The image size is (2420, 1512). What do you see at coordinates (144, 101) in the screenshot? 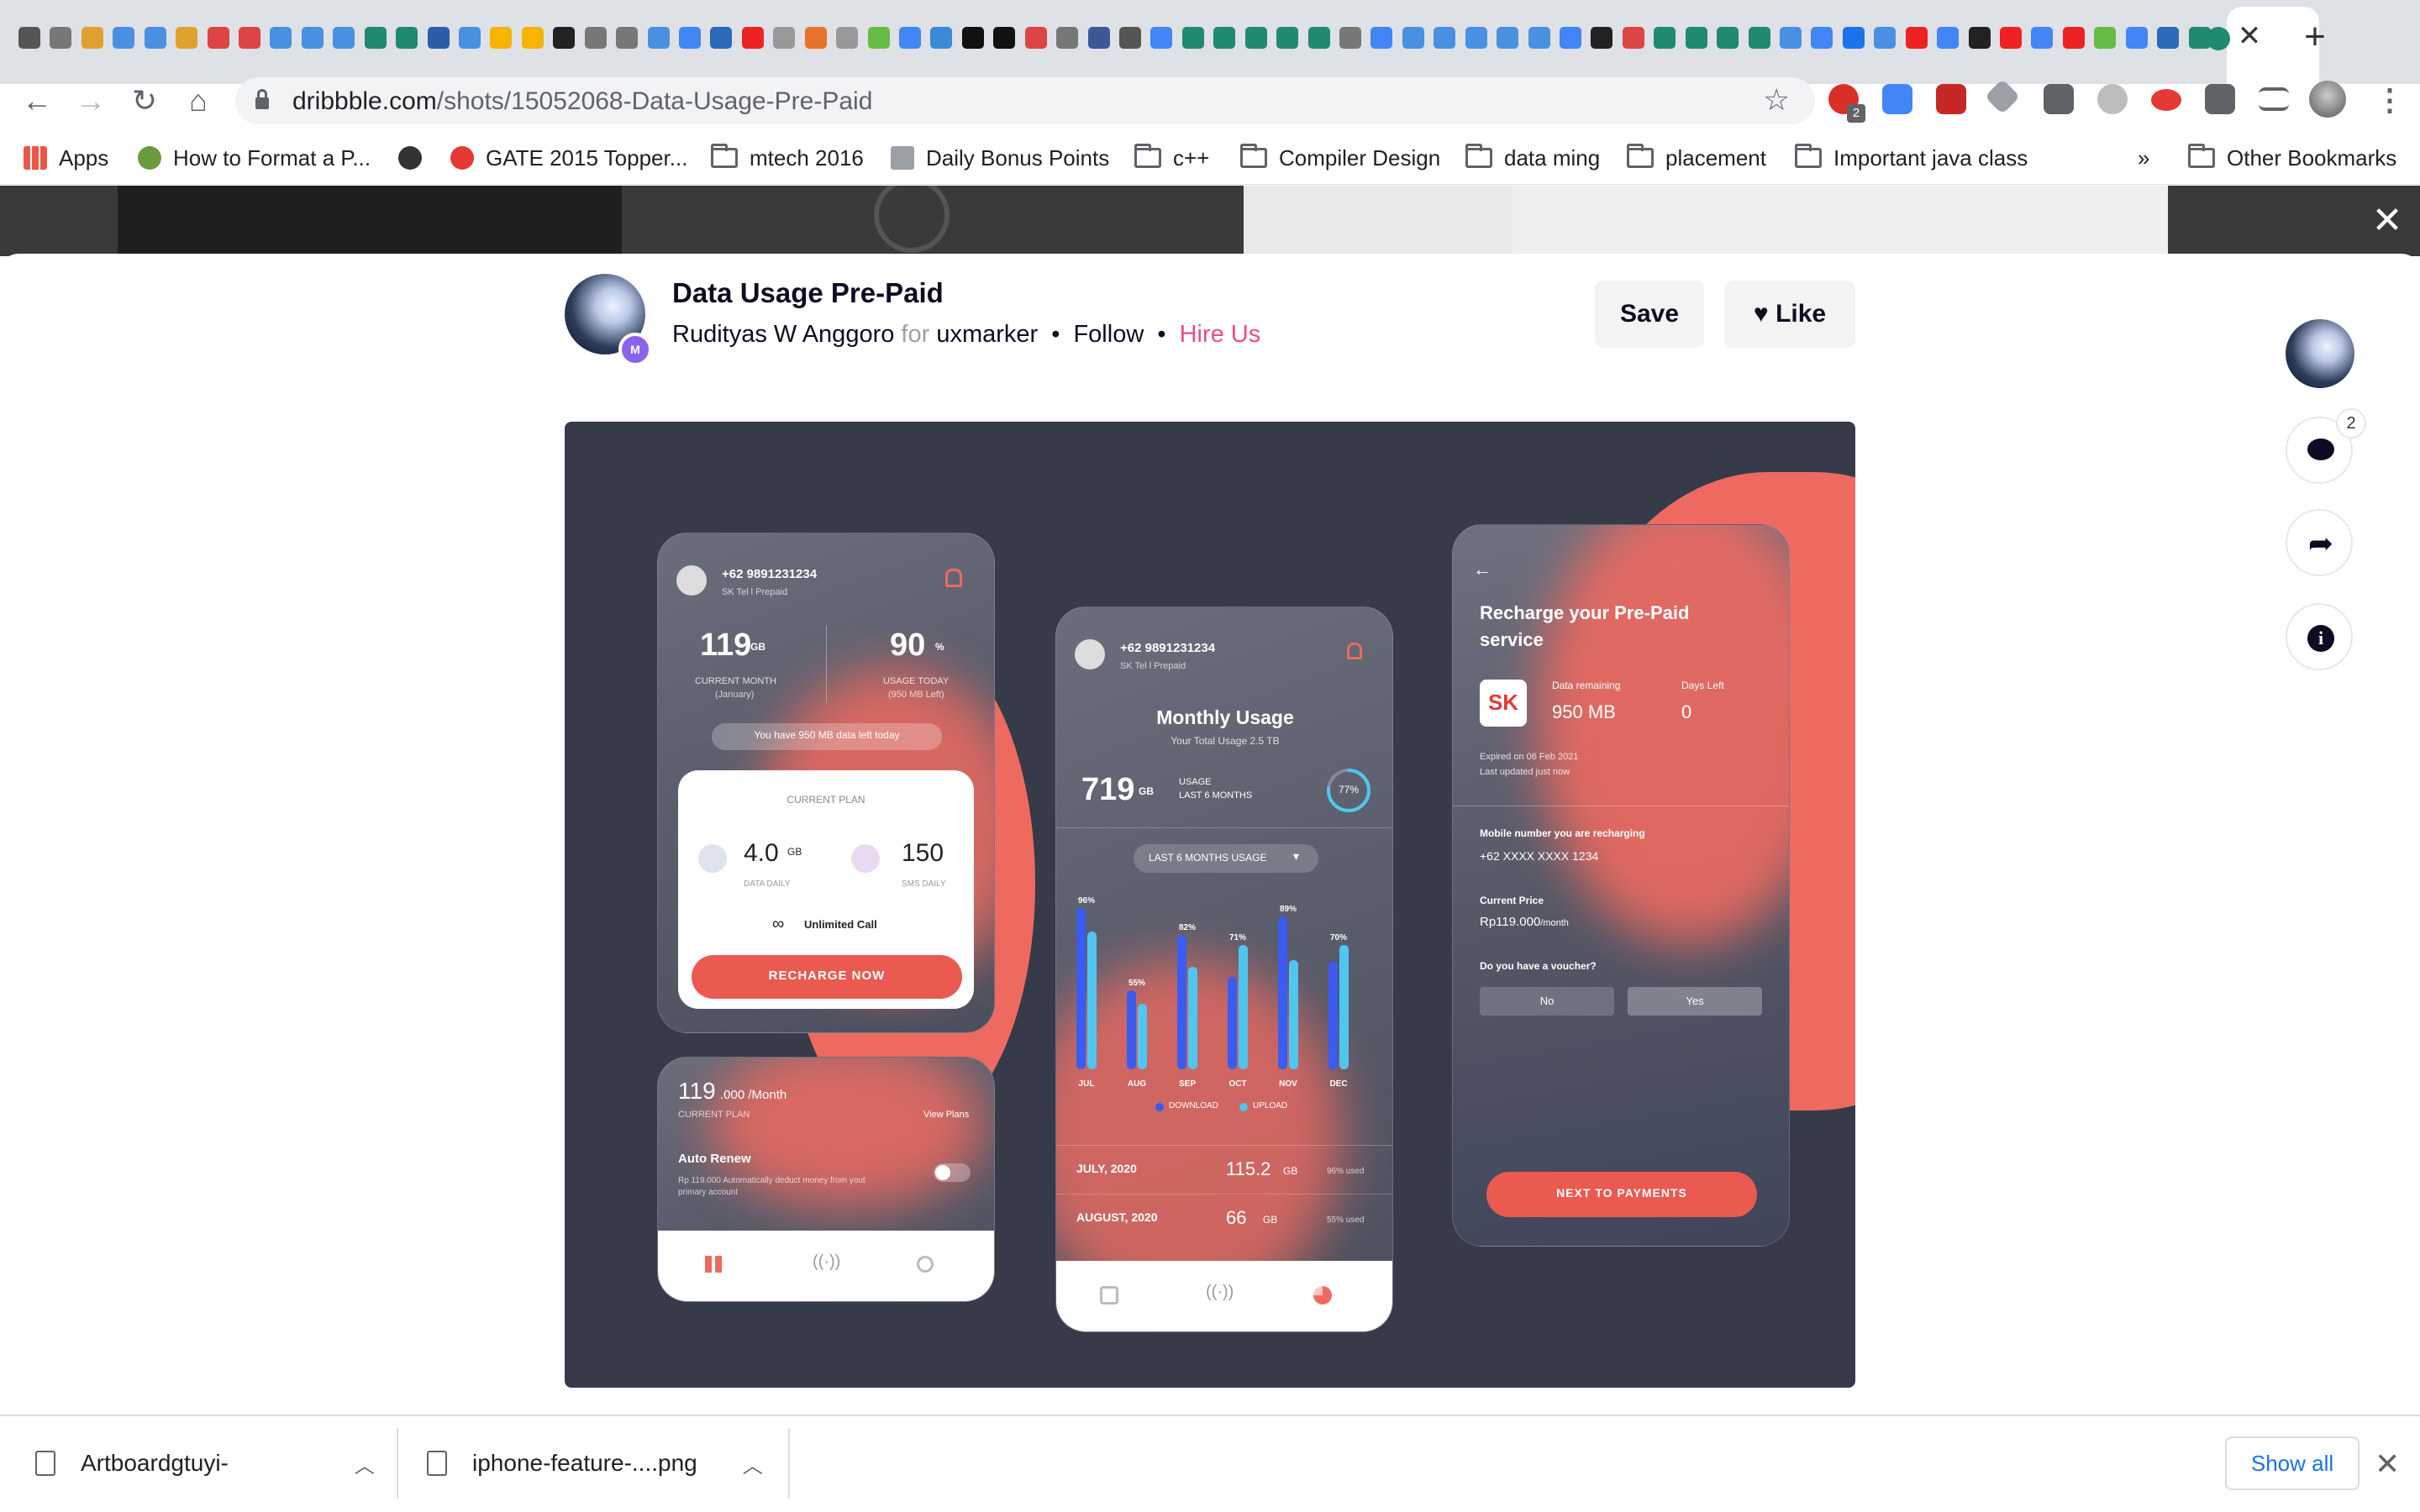
I see `reload-icon: ↻` at bounding box center [144, 101].